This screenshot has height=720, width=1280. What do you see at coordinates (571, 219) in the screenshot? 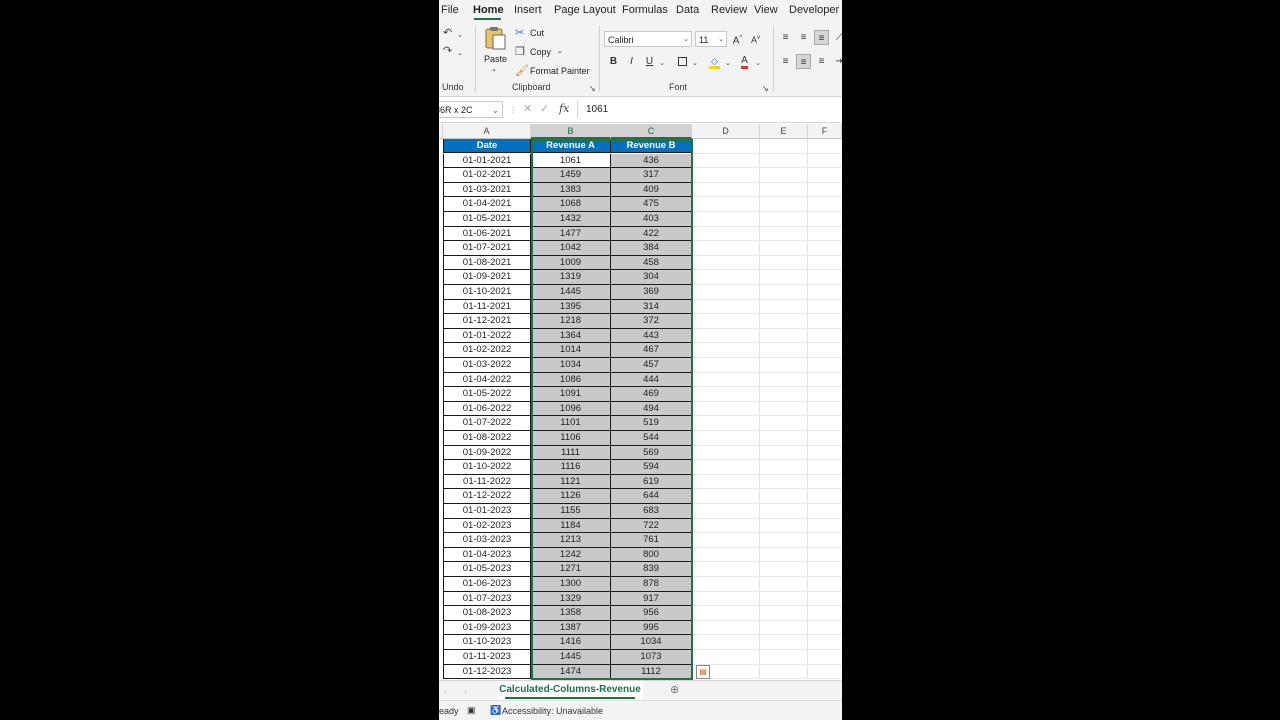
I see `value-cell: 1432` at bounding box center [571, 219].